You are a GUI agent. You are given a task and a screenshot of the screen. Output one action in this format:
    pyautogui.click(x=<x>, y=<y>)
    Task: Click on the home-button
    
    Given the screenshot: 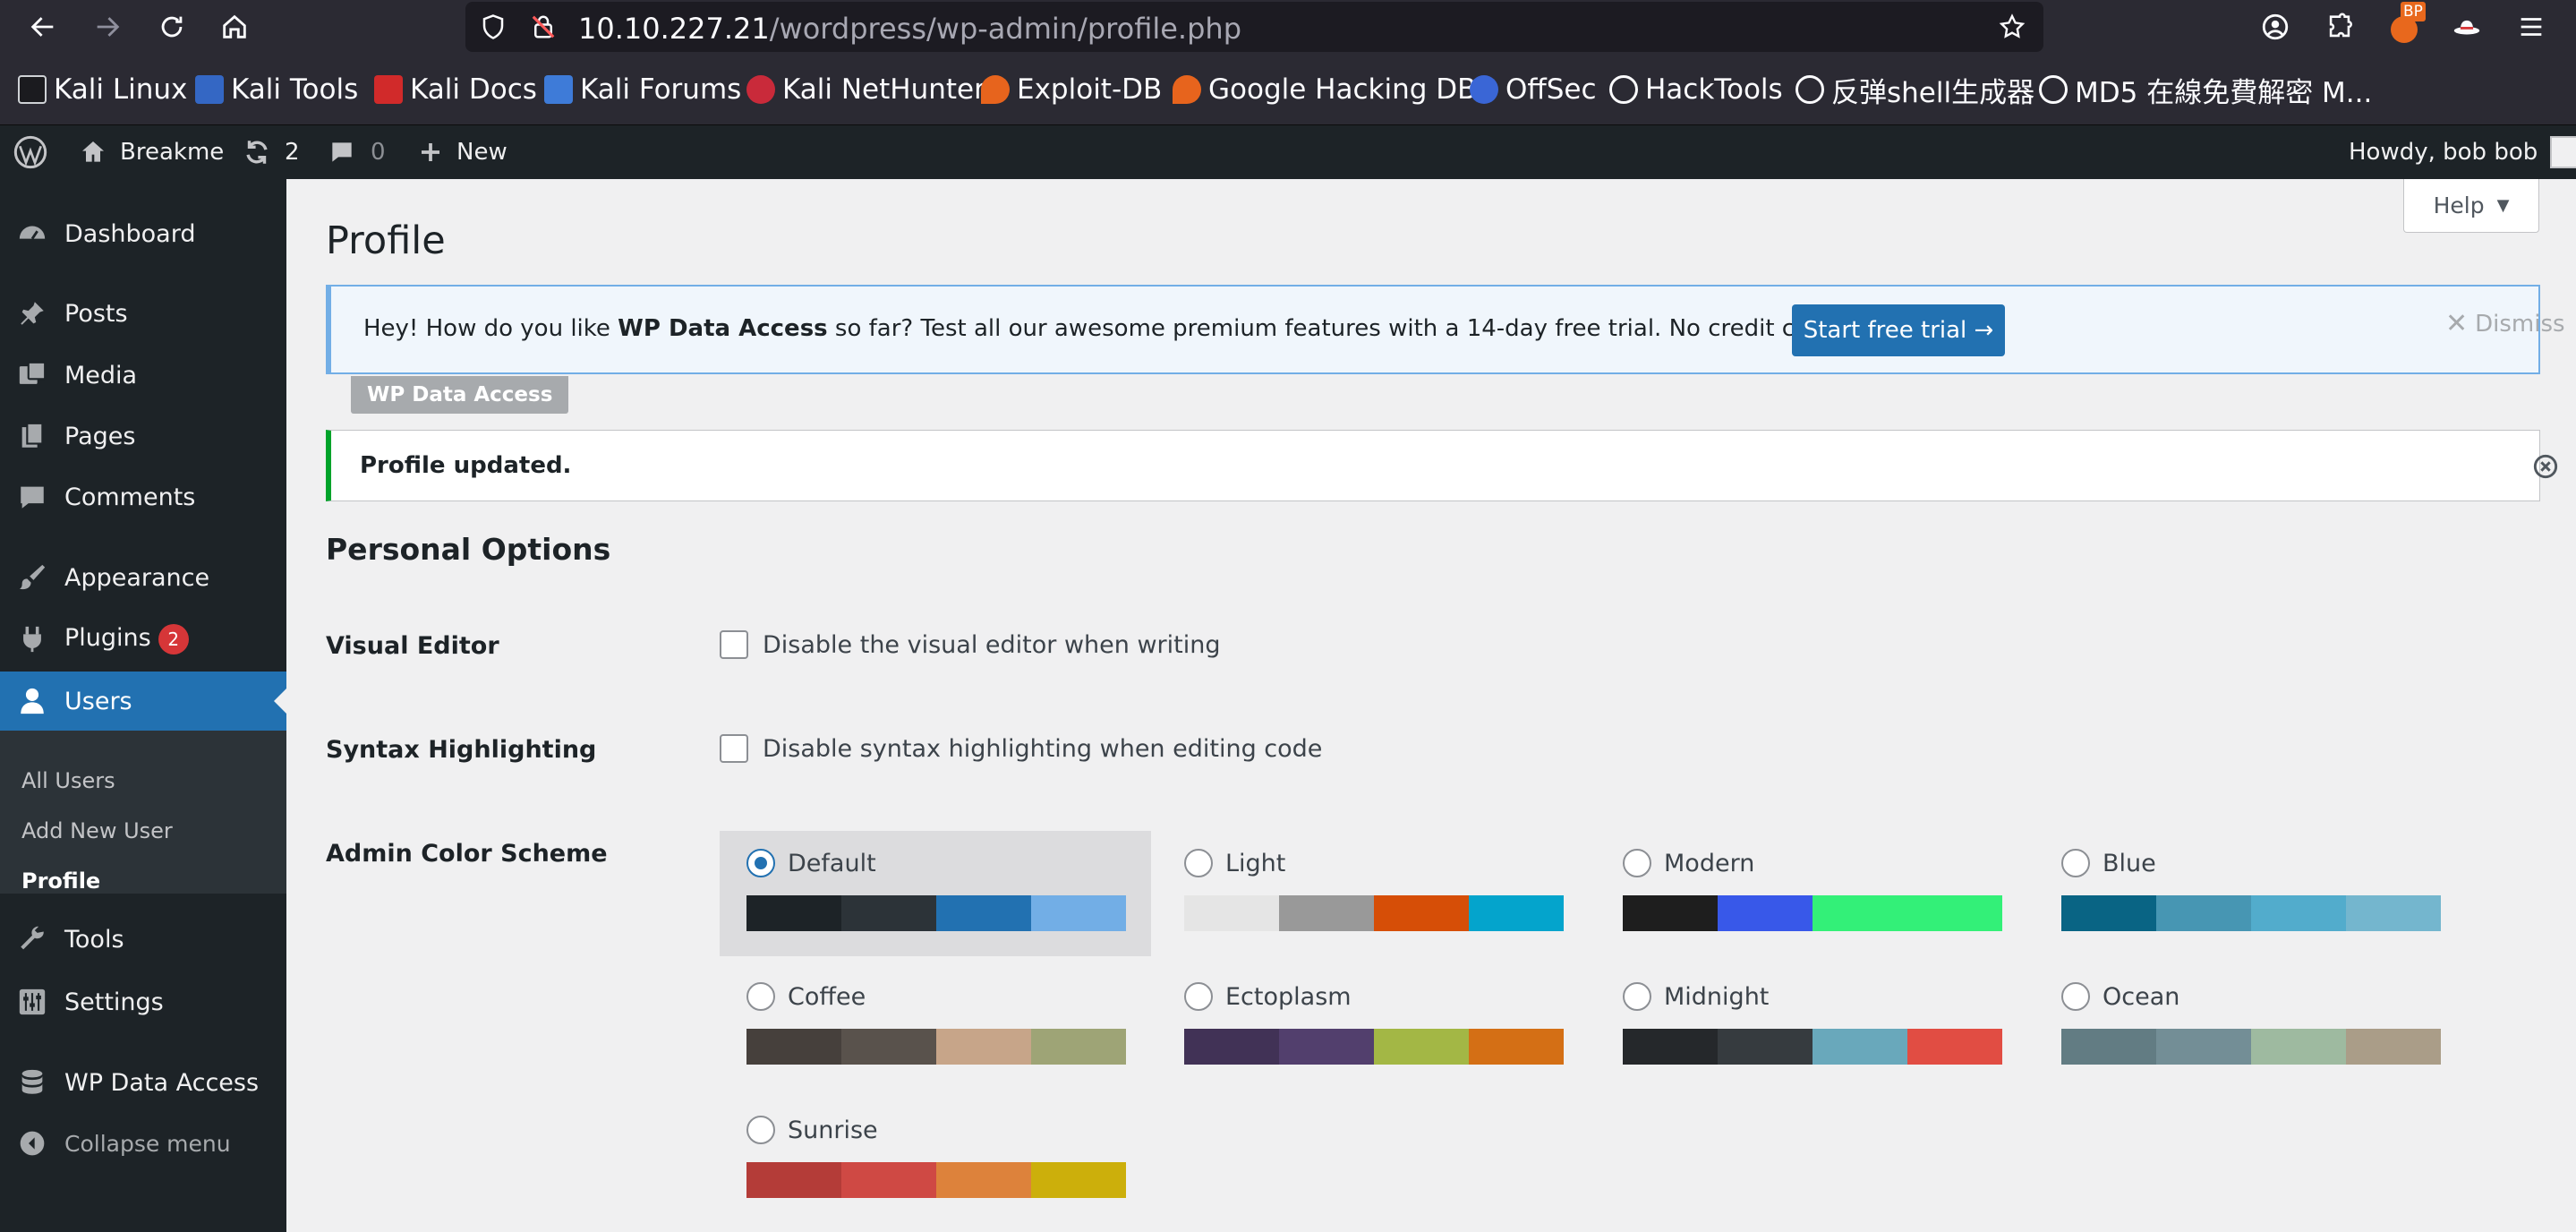 What is the action you would take?
    pyautogui.click(x=234, y=27)
    